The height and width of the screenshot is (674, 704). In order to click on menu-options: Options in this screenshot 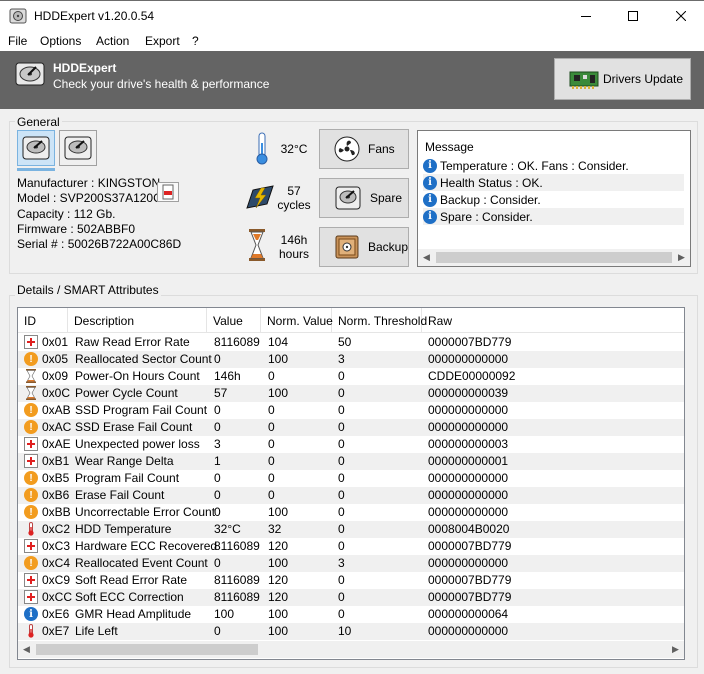, I will do `click(60, 41)`.